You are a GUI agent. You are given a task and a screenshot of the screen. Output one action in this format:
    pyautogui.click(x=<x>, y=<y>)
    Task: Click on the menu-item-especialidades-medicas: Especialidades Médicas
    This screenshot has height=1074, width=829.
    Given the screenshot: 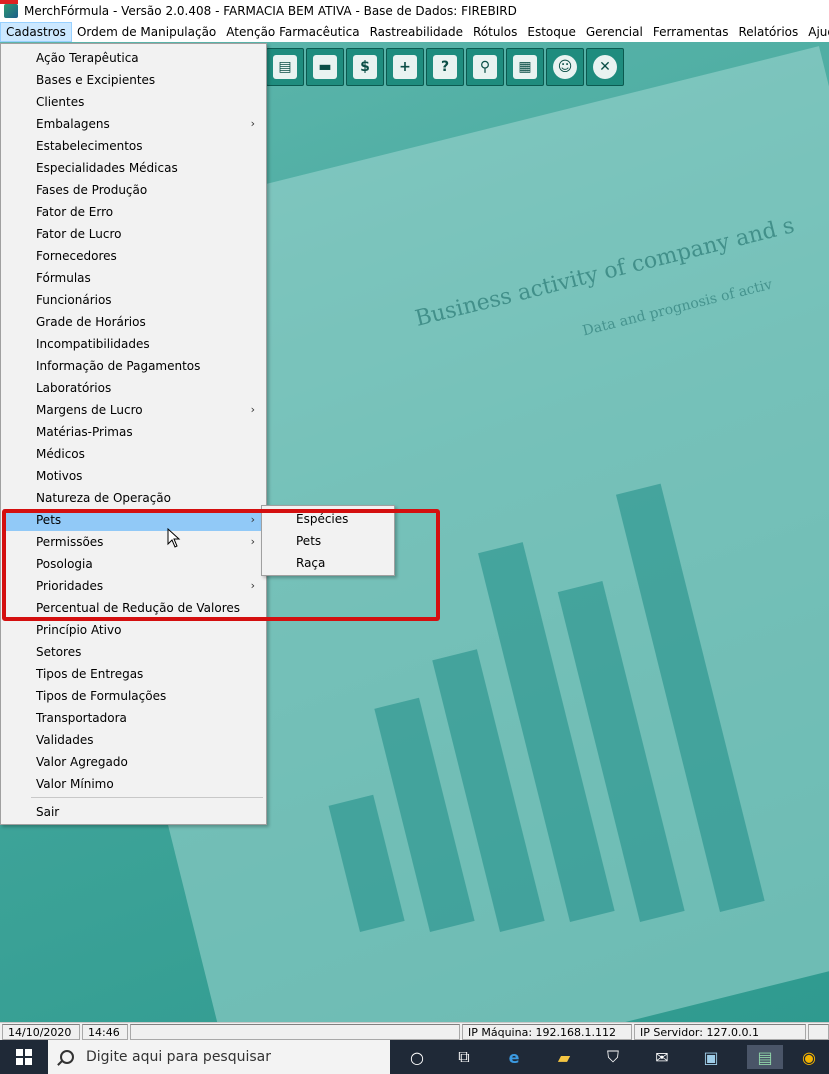 What is the action you would take?
    pyautogui.click(x=134, y=168)
    